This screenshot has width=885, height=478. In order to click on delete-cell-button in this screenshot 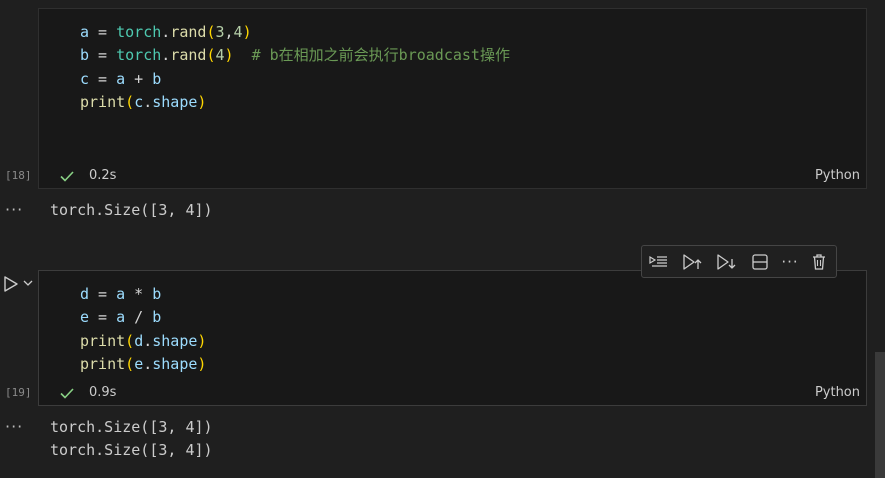, I will do `click(819, 262)`.